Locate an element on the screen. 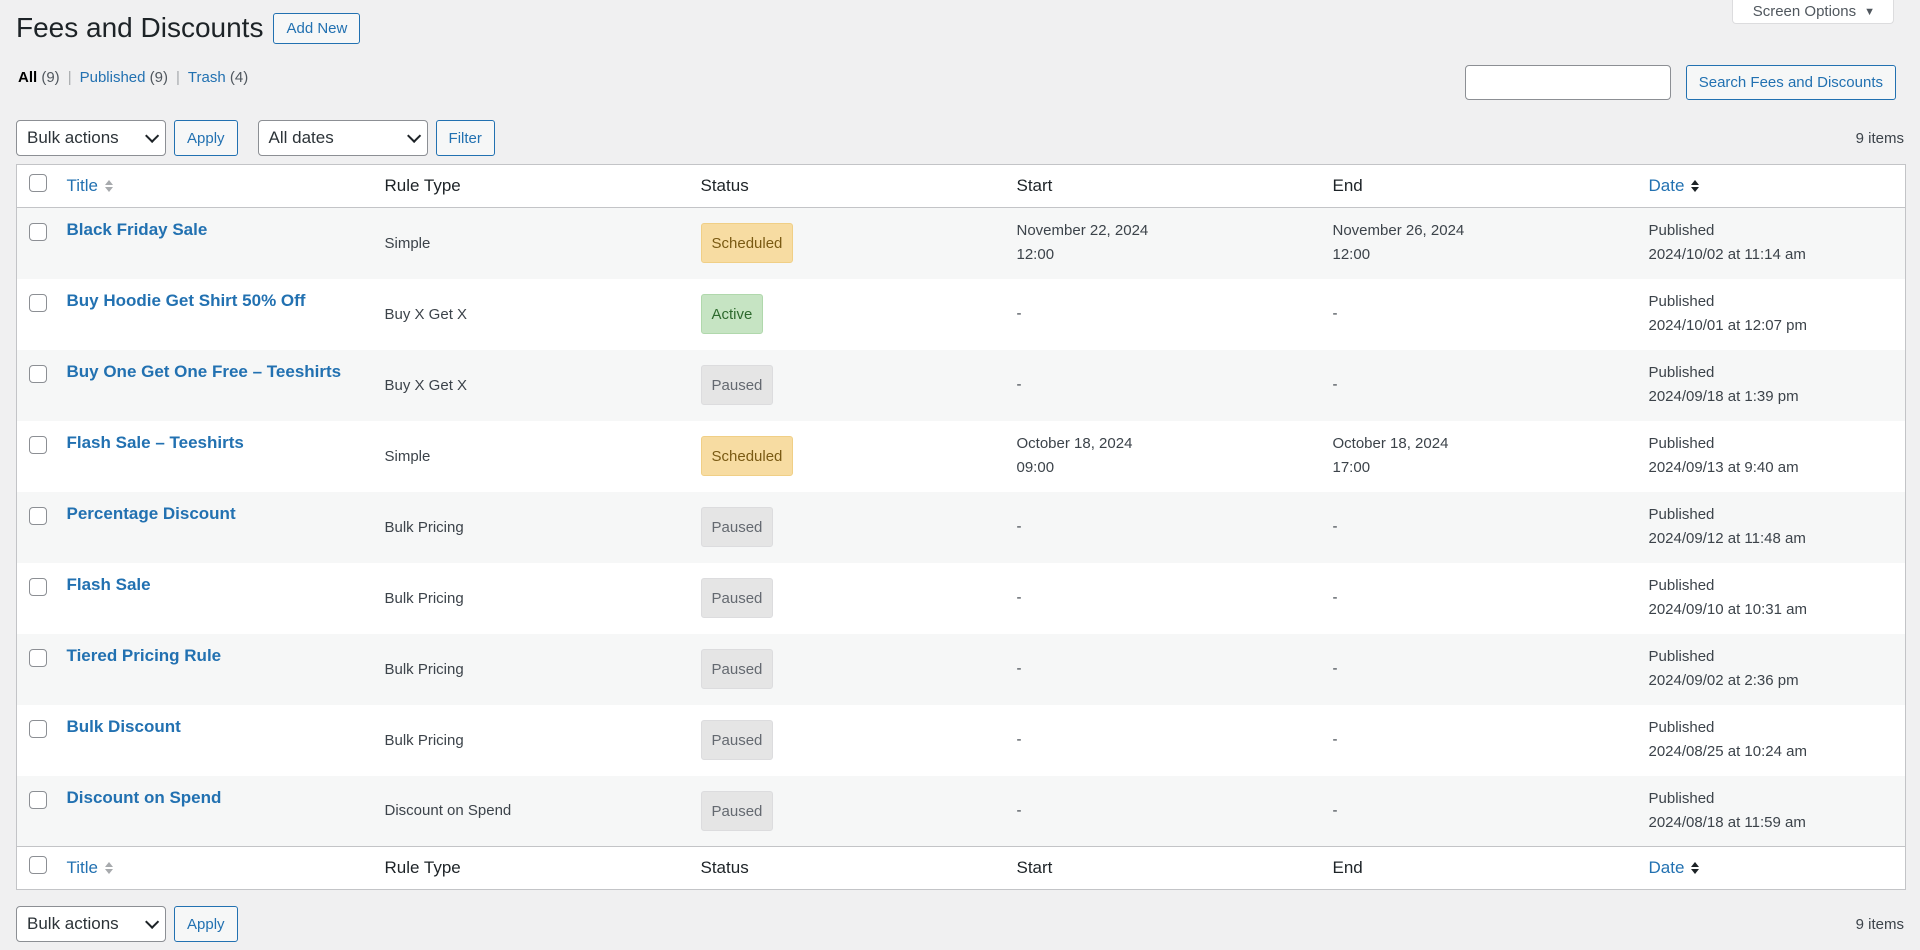  column-rule-type: Rule Type is located at coordinates (422, 867).